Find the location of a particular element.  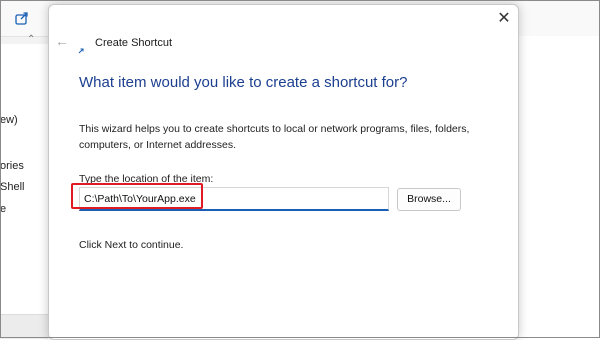

location-input is located at coordinates (234, 199).